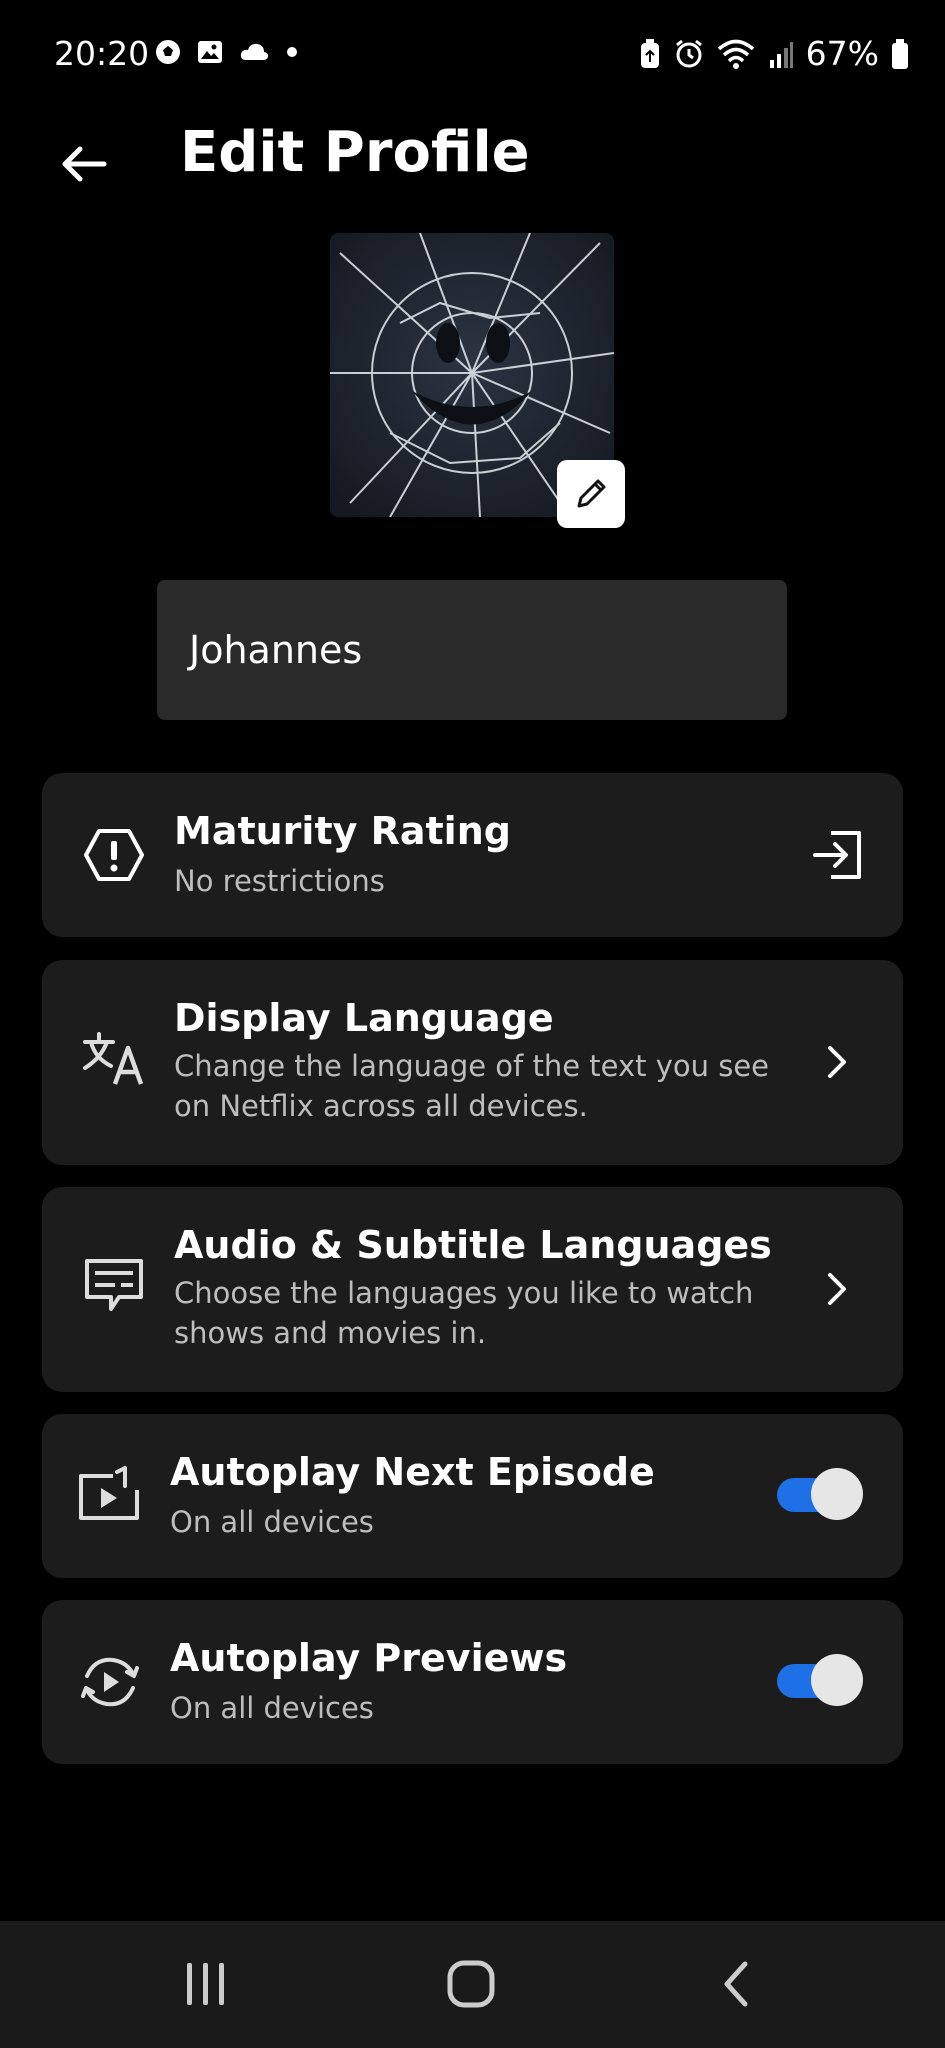  Describe the element at coordinates (227, 52) in the screenshot. I see `status-left-icons` at that location.